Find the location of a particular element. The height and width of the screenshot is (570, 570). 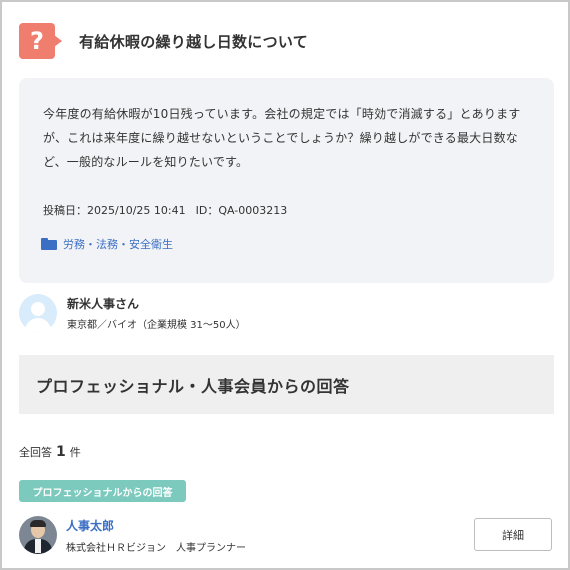

answer-count: 全回答 1 件 is located at coordinates (50, 452).